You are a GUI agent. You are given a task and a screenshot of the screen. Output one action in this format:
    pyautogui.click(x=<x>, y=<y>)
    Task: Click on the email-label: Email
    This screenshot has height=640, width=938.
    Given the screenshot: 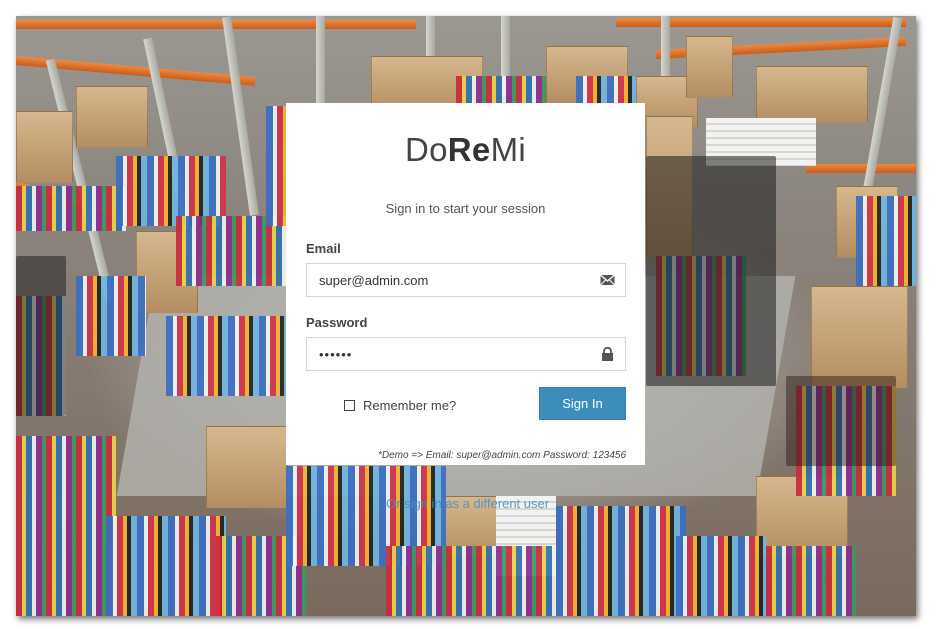 What is the action you would take?
    pyautogui.click(x=323, y=248)
    